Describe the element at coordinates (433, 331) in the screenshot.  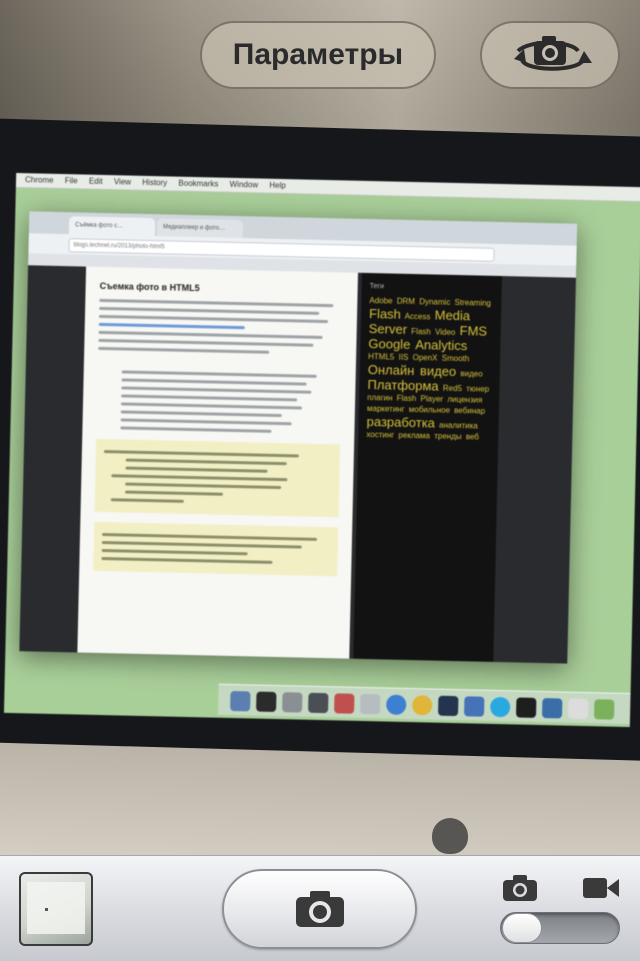
I see `tag: Flash Video` at that location.